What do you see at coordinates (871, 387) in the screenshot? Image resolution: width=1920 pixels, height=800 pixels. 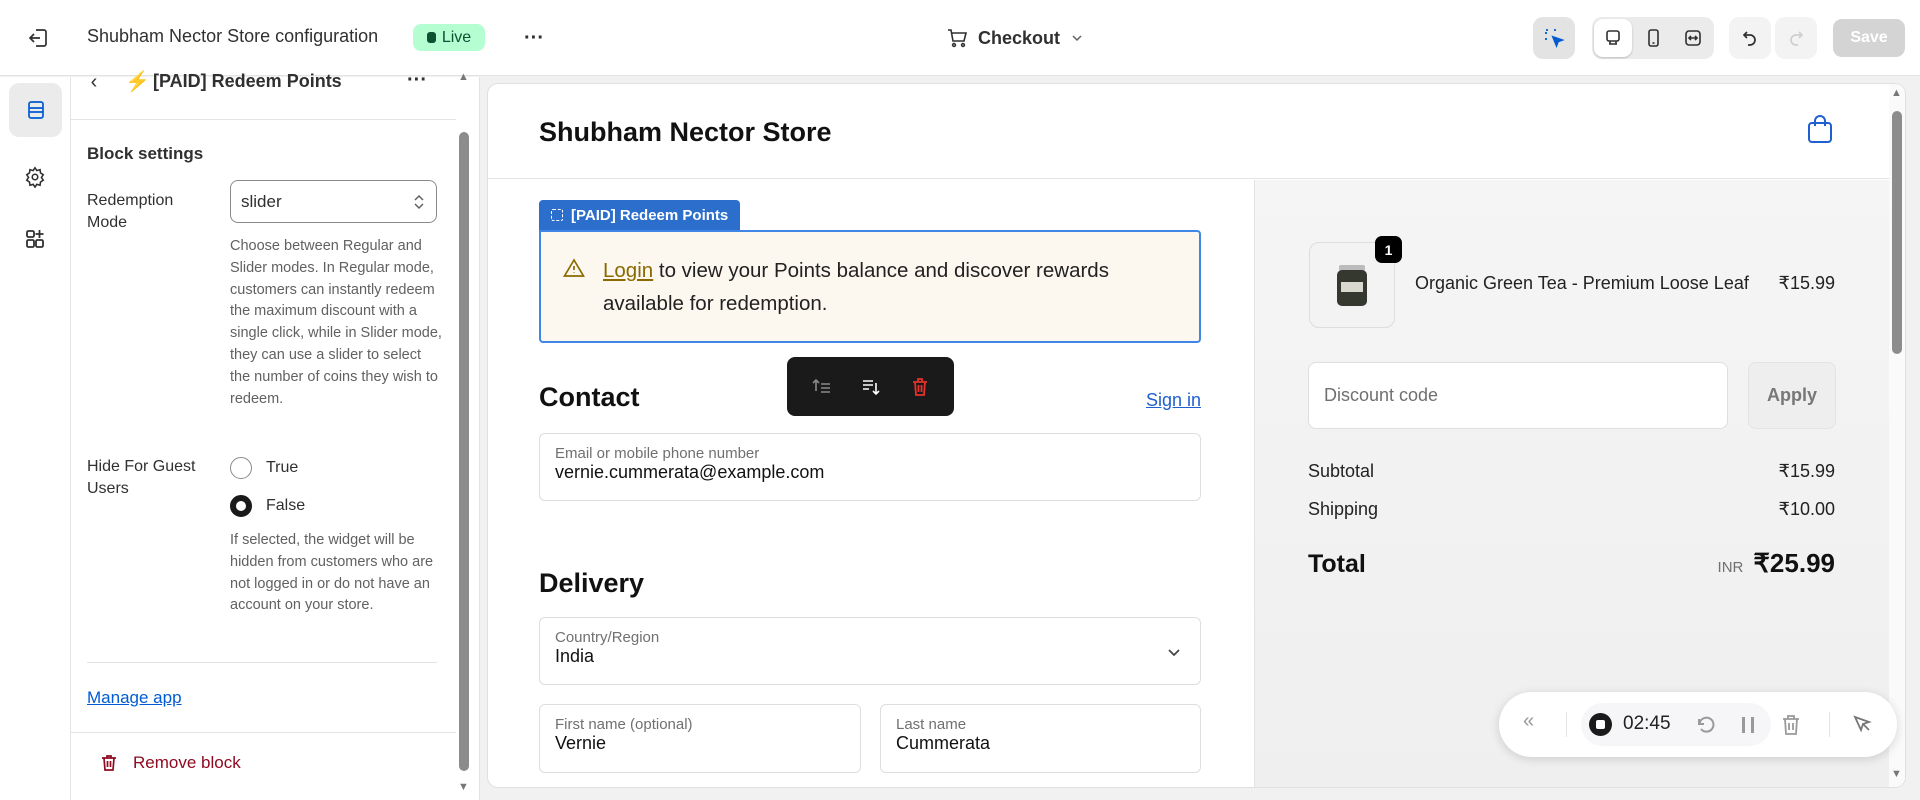 I see `move-down-icon` at bounding box center [871, 387].